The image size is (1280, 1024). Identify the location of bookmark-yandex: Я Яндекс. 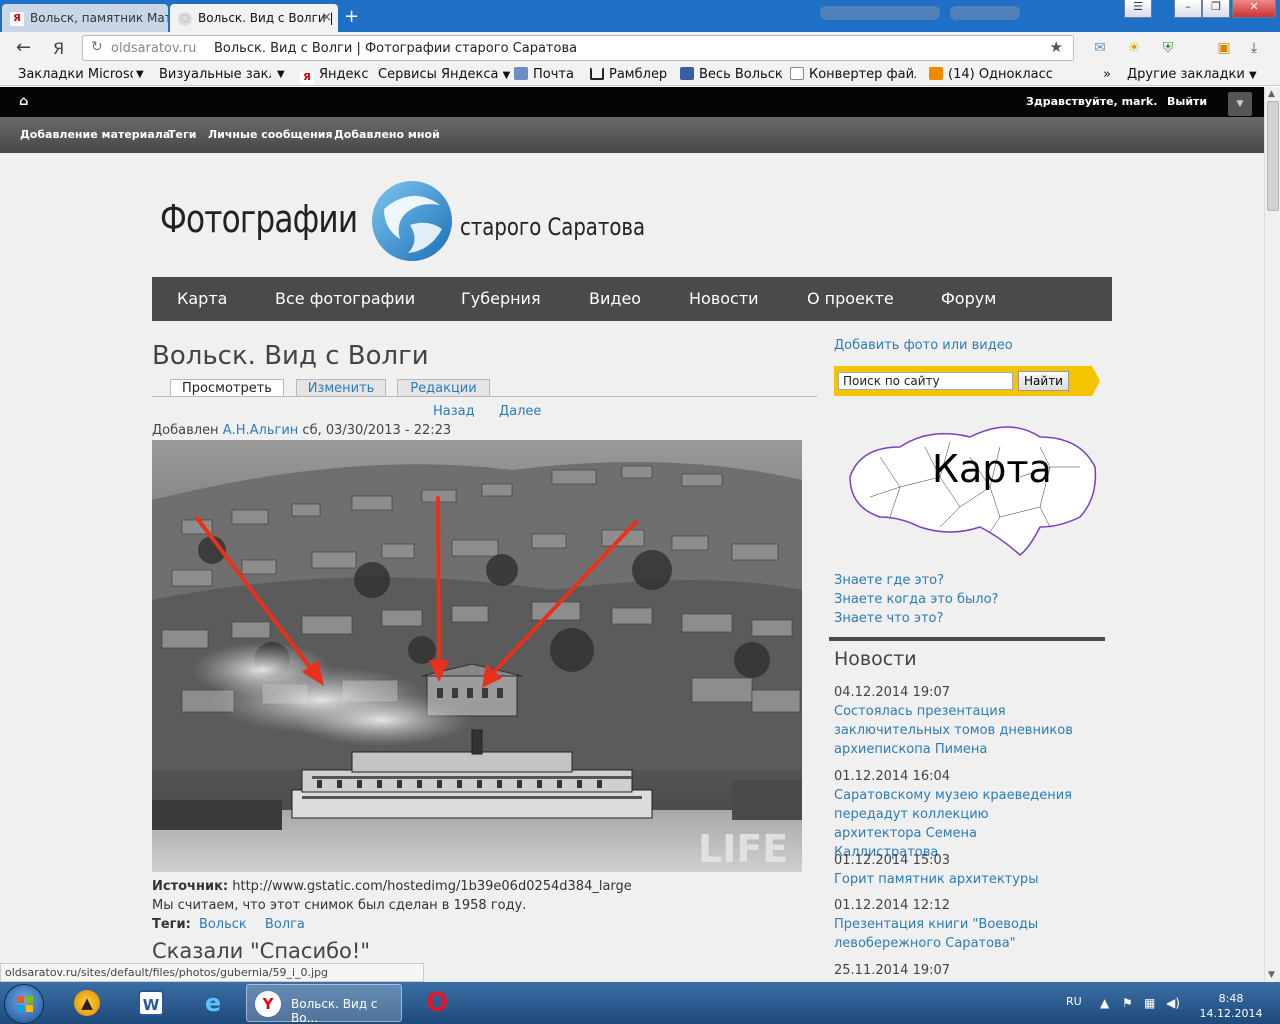
(334, 76).